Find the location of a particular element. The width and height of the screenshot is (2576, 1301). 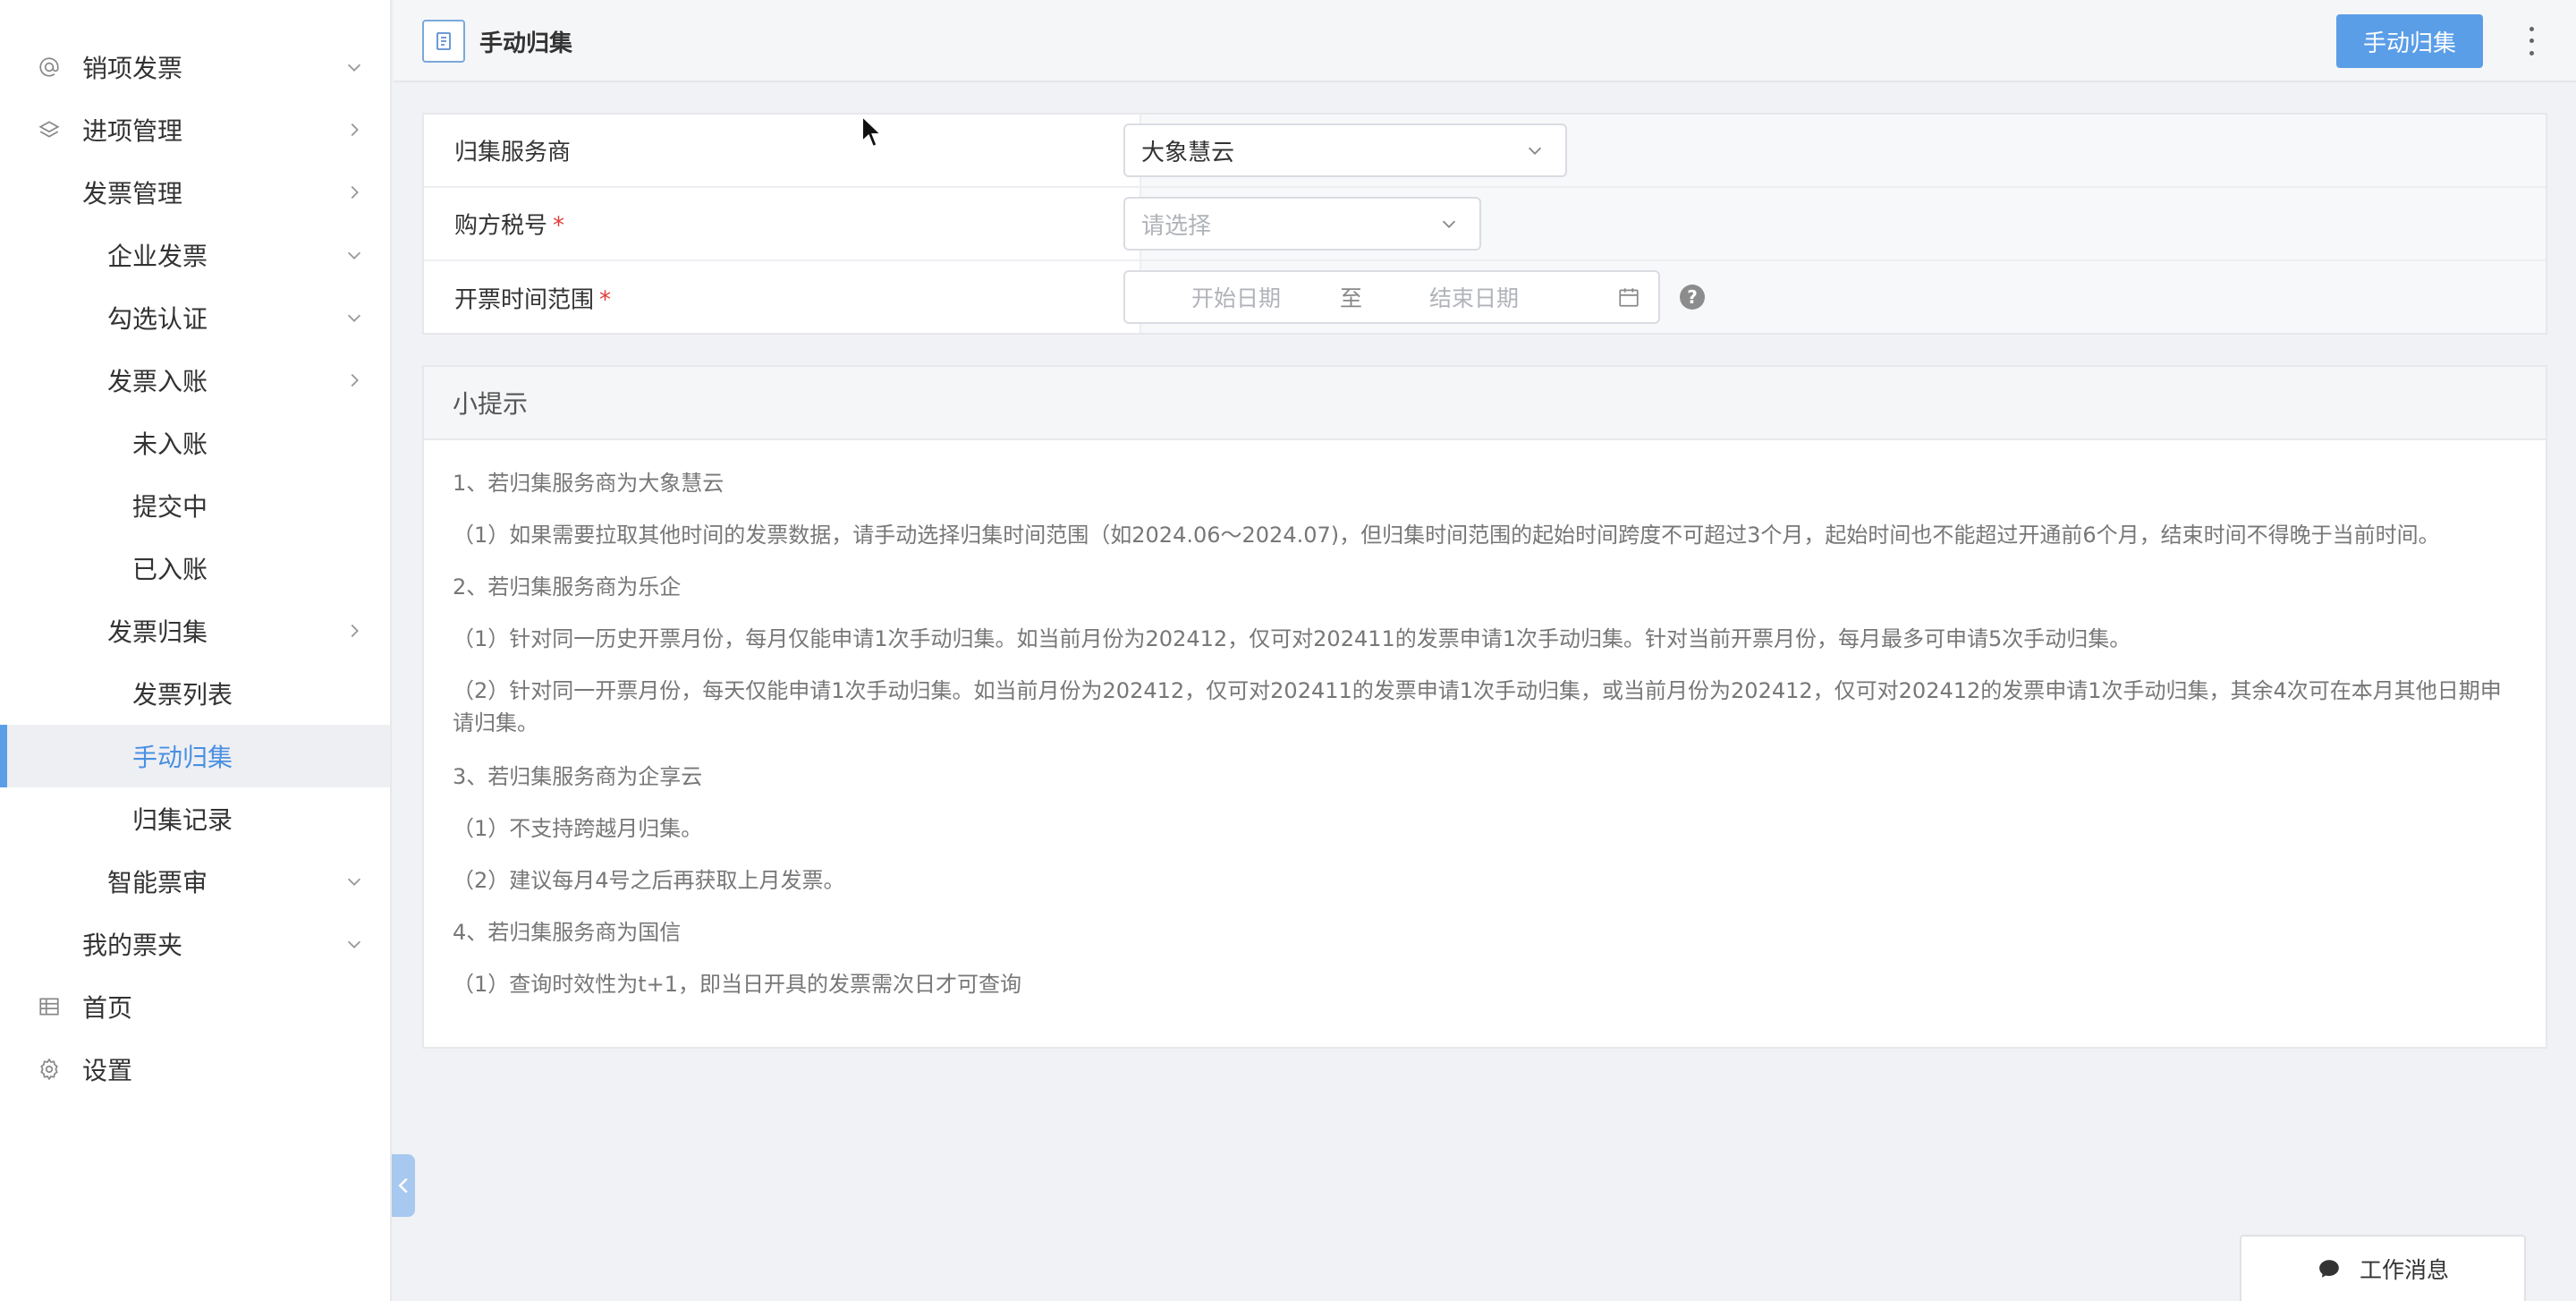

form-value-cell: 开始日期 至 结束日期 ? is located at coordinates (1834, 297).